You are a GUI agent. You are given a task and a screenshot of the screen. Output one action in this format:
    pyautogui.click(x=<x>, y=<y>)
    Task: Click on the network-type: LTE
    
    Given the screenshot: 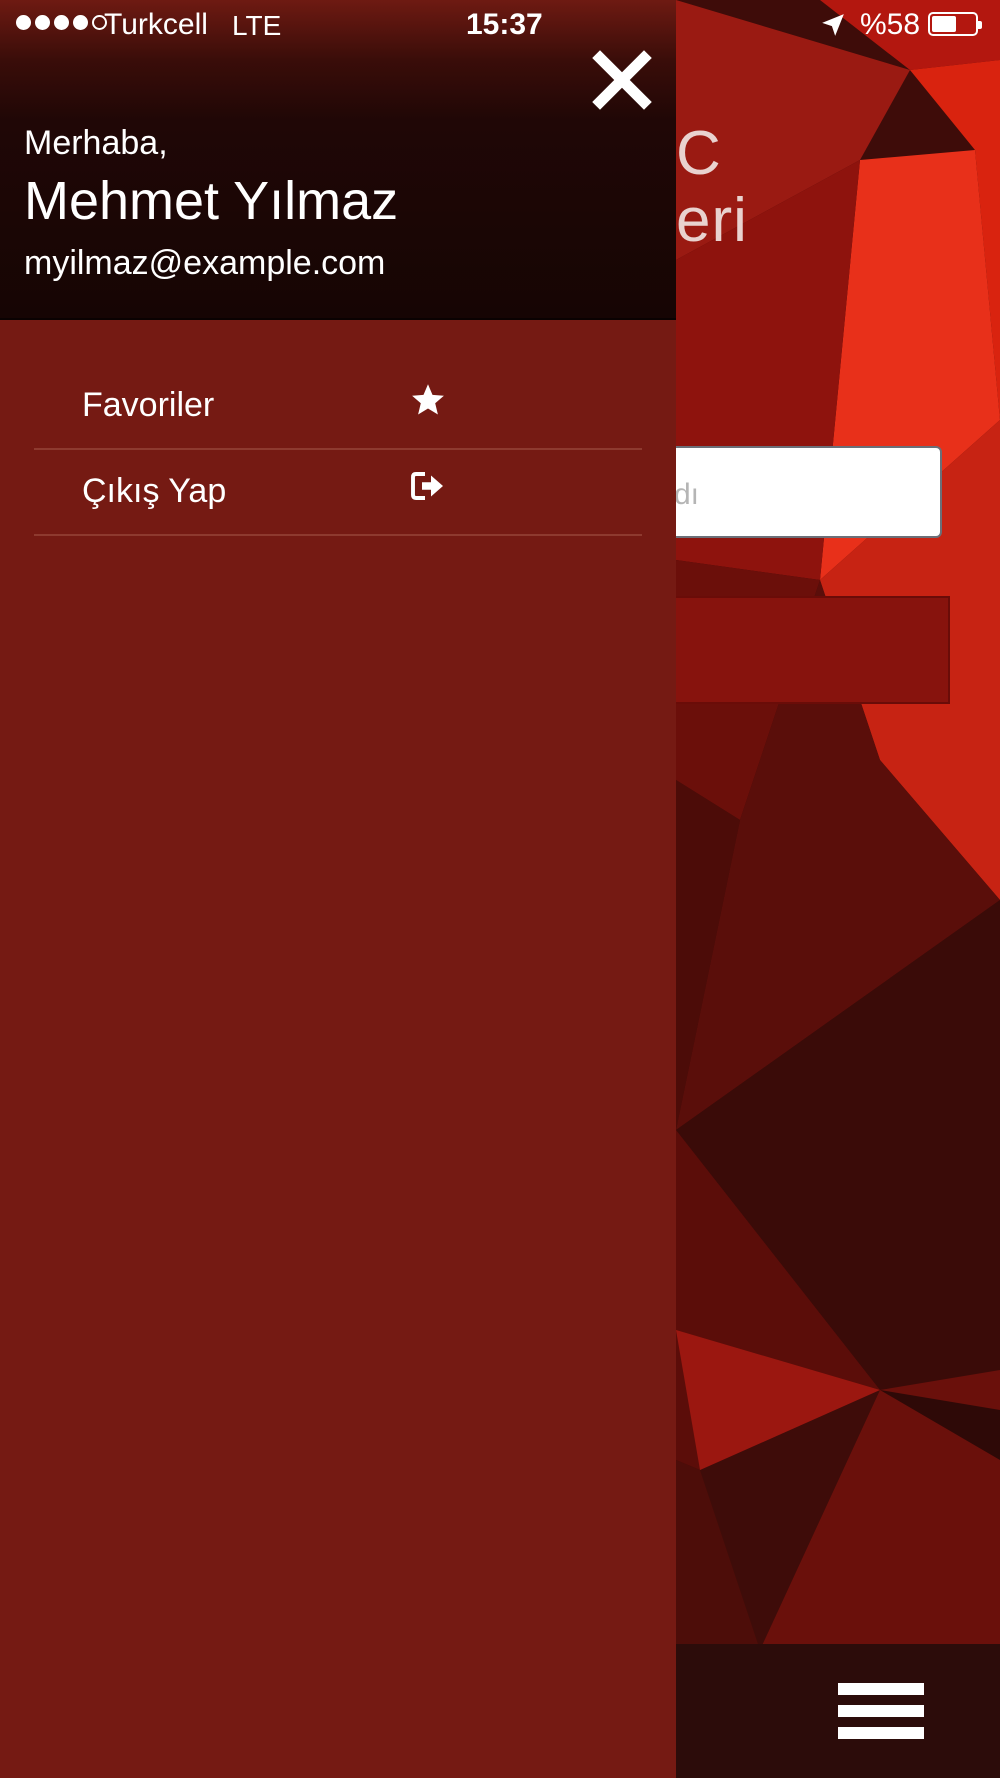 What is the action you would take?
    pyautogui.click(x=257, y=25)
    